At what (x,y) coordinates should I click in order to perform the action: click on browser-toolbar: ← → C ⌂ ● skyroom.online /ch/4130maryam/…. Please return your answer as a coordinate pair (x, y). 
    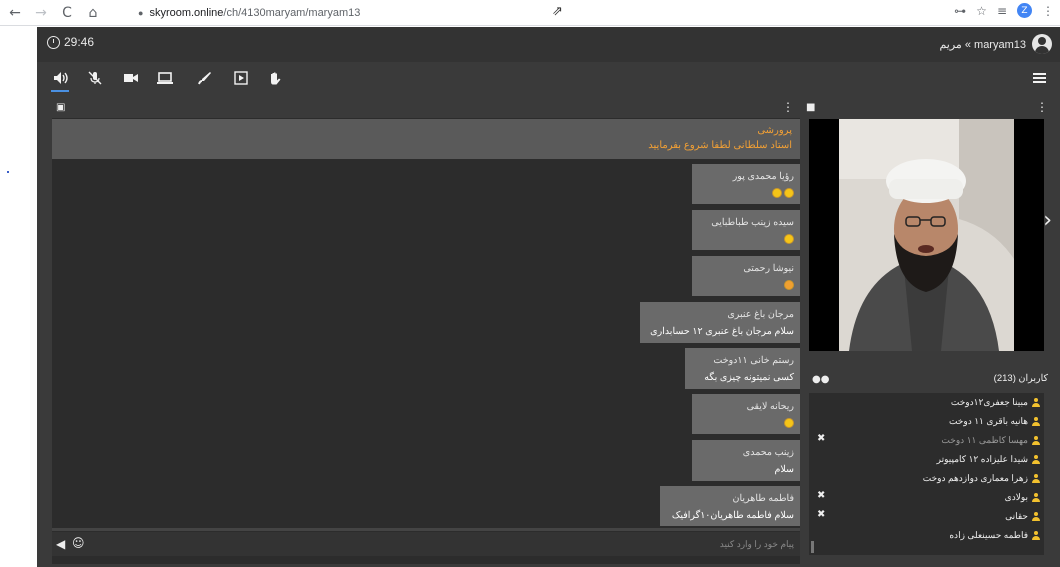
    Looking at the image, I should click on (530, 13).